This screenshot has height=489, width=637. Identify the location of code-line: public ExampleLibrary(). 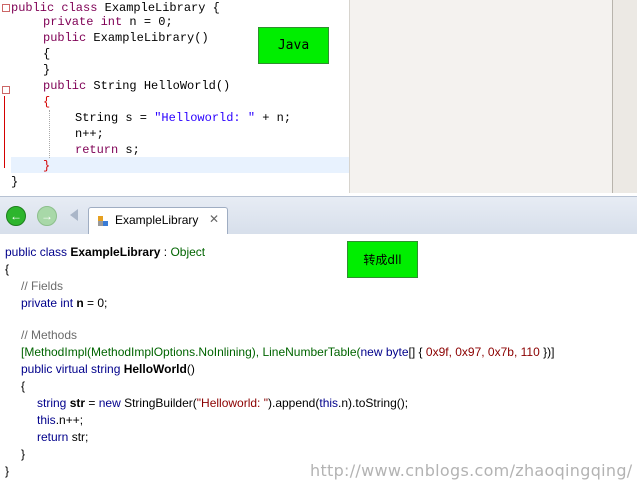
(126, 38).